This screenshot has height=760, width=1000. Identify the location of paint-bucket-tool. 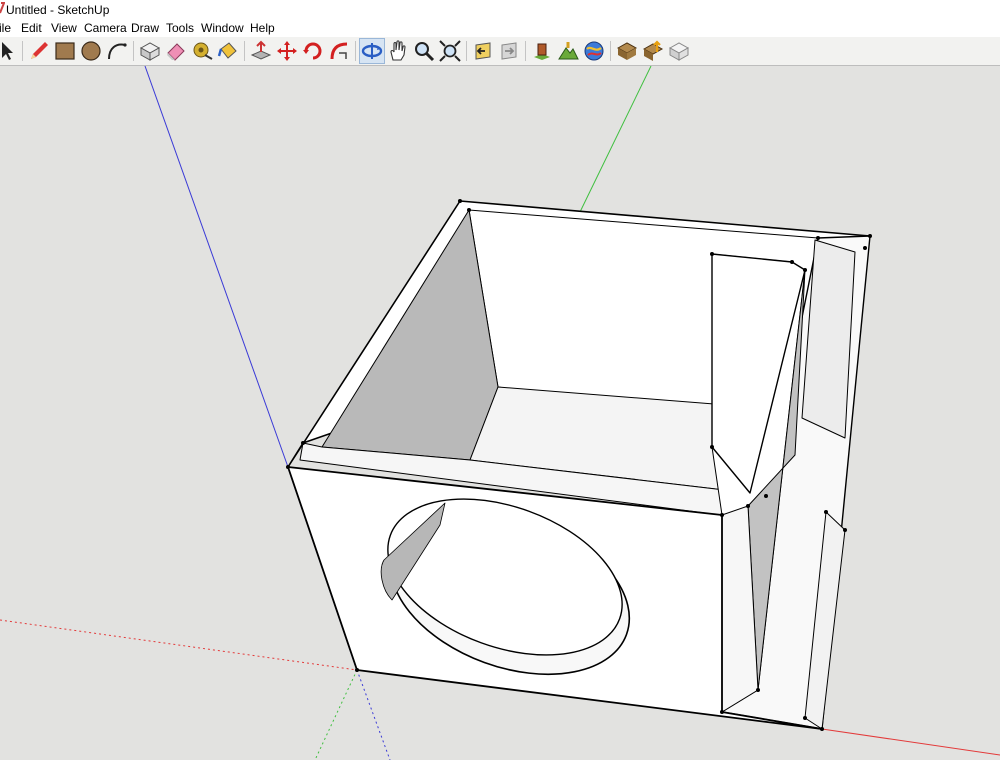
(228, 51).